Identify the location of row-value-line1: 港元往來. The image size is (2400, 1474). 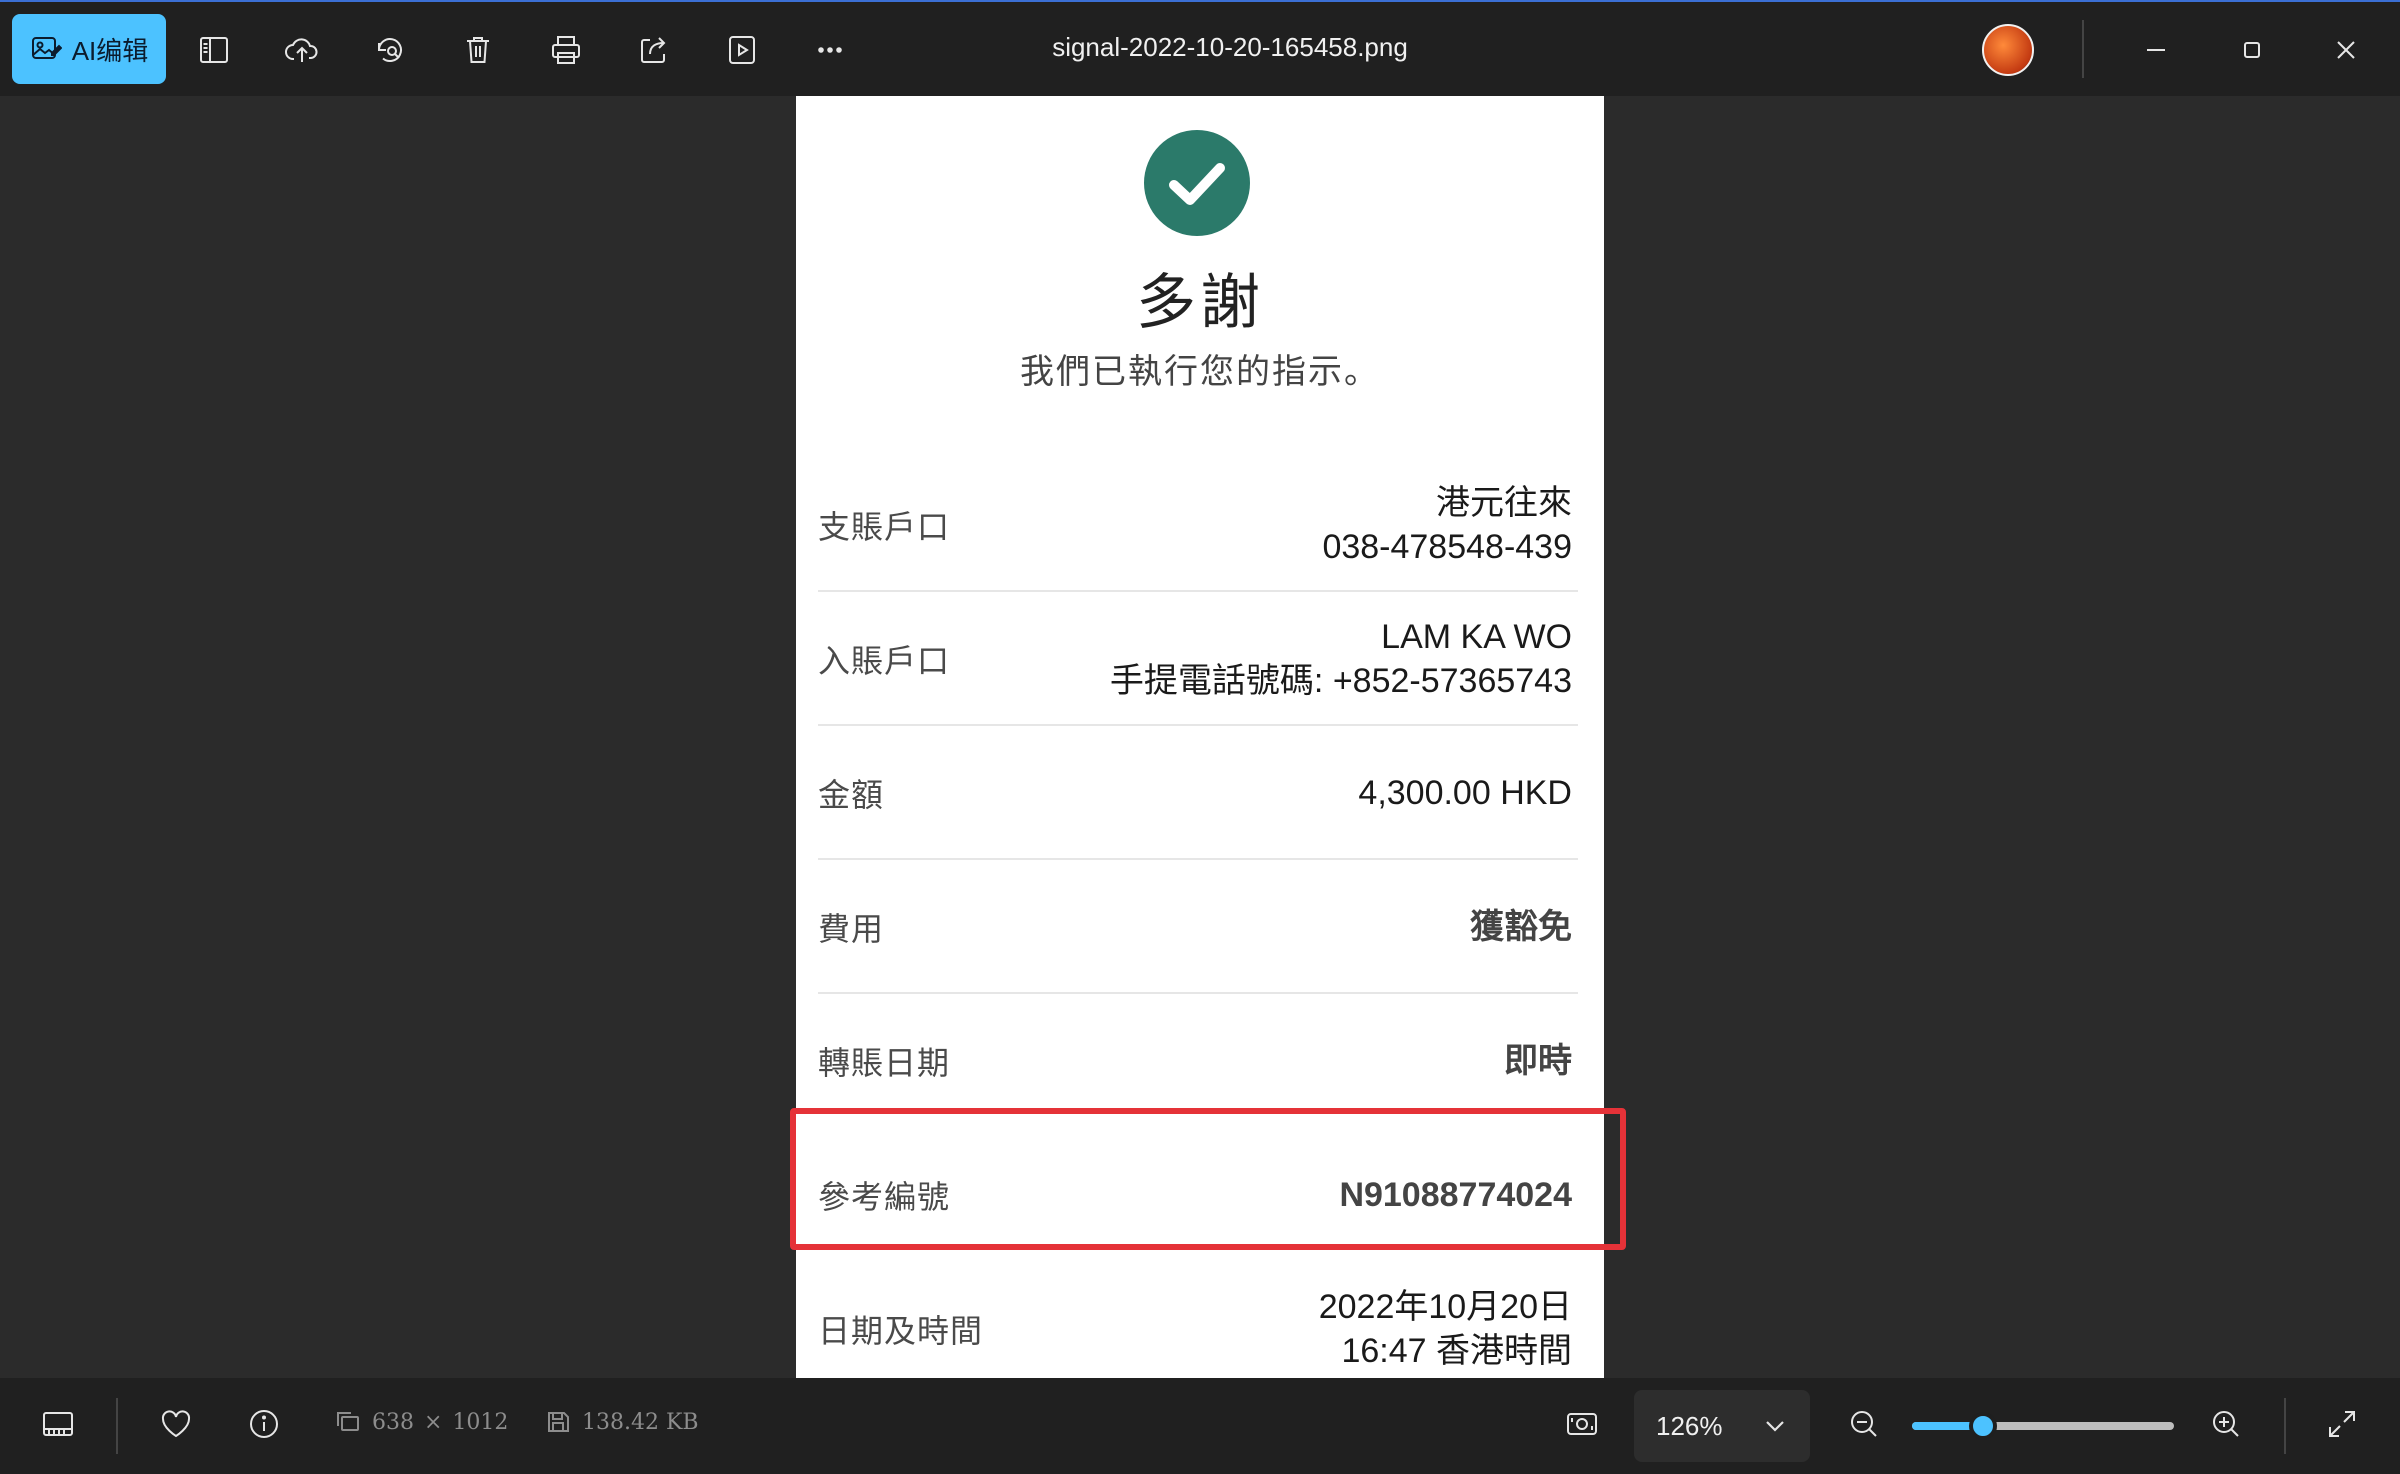
(1504, 503).